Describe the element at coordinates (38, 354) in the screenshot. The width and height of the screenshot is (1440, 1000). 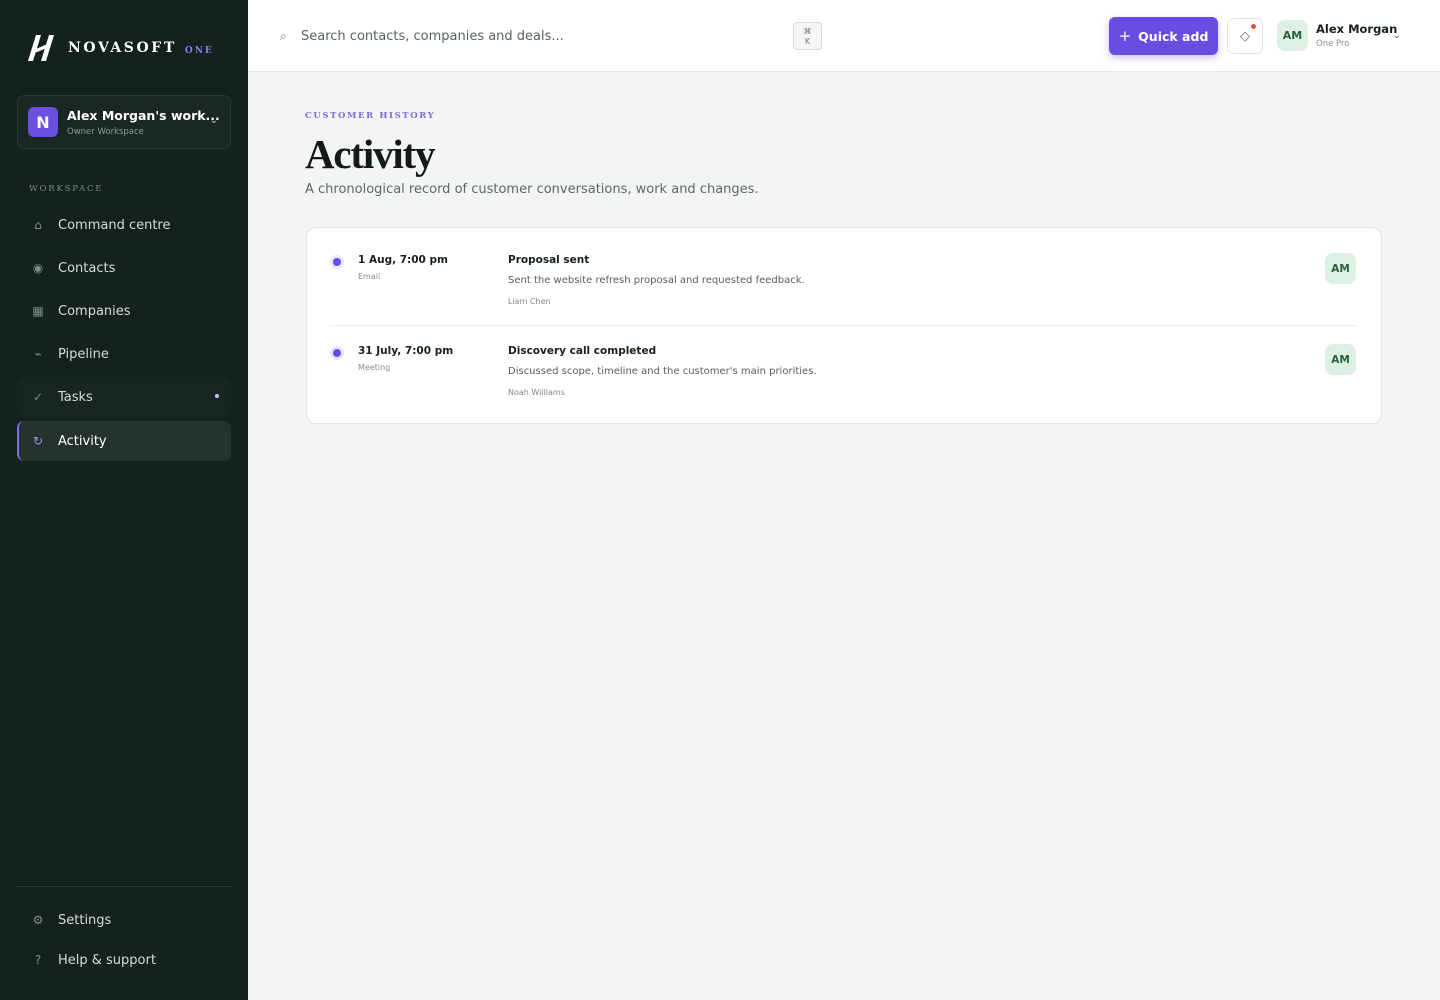
I see `pipeline-icon: ⌁` at that location.